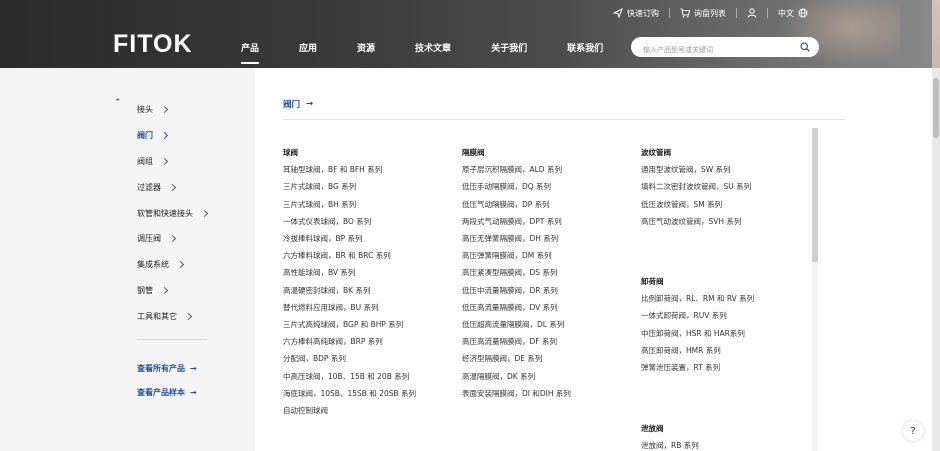  Describe the element at coordinates (516, 156) in the screenshot. I see `group-title: 隔膜阀` at that location.